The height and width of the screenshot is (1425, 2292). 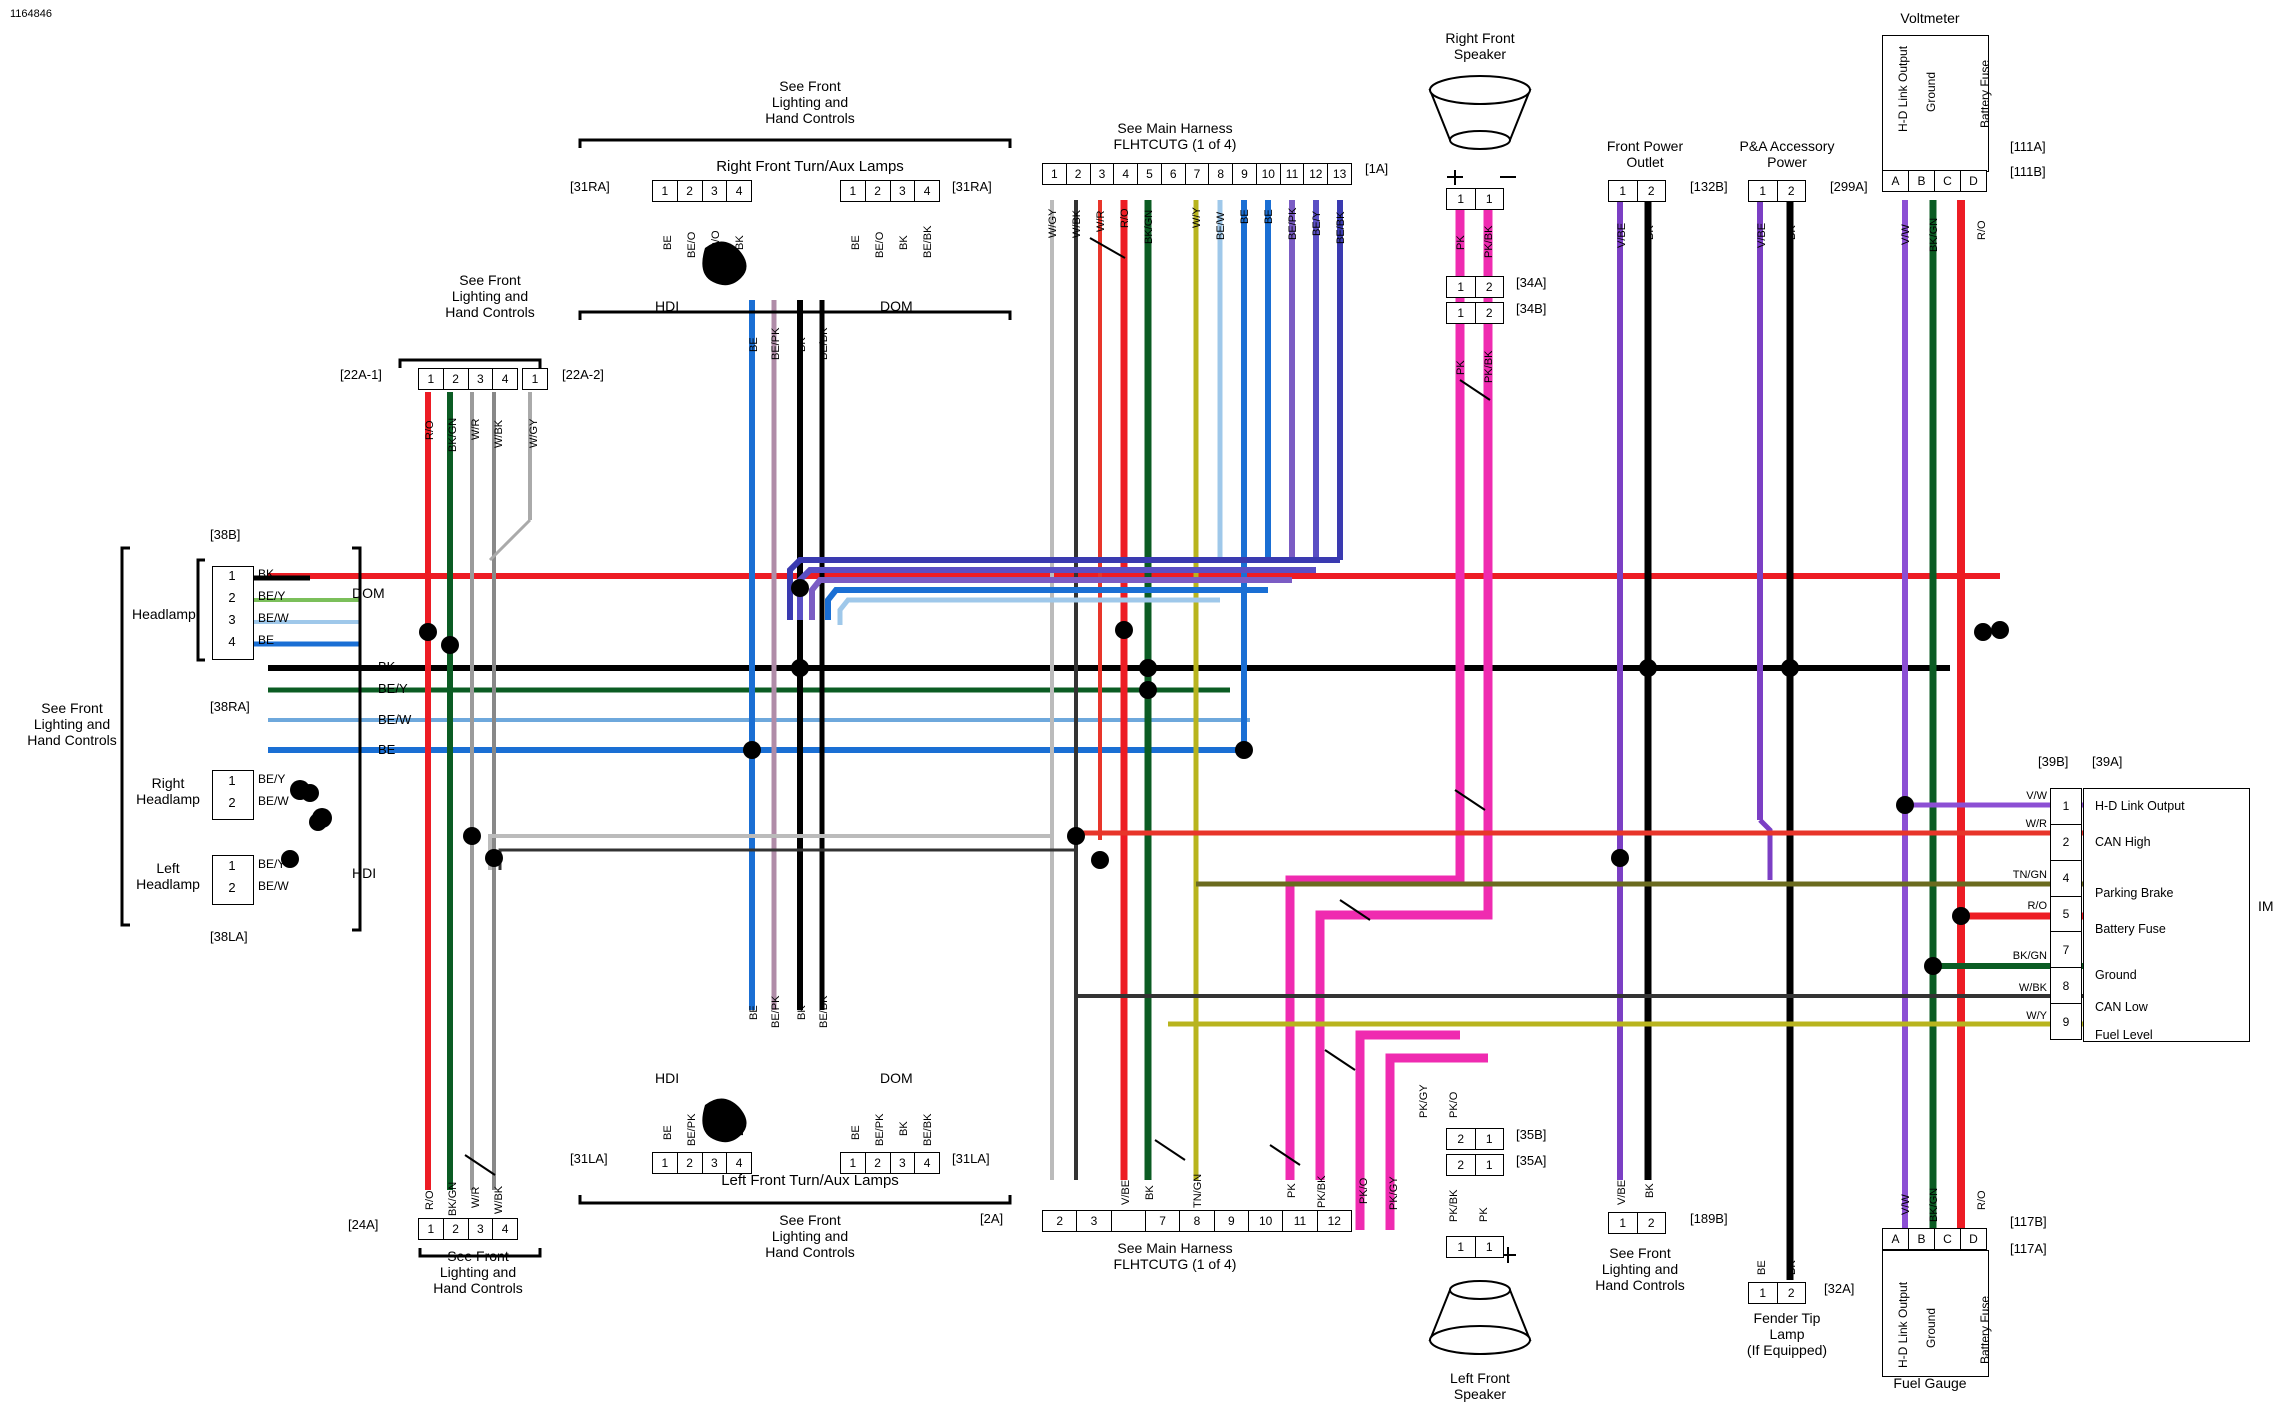 I want to click on fuel-gauge-pin-a: A, so click(x=1896, y=1239).